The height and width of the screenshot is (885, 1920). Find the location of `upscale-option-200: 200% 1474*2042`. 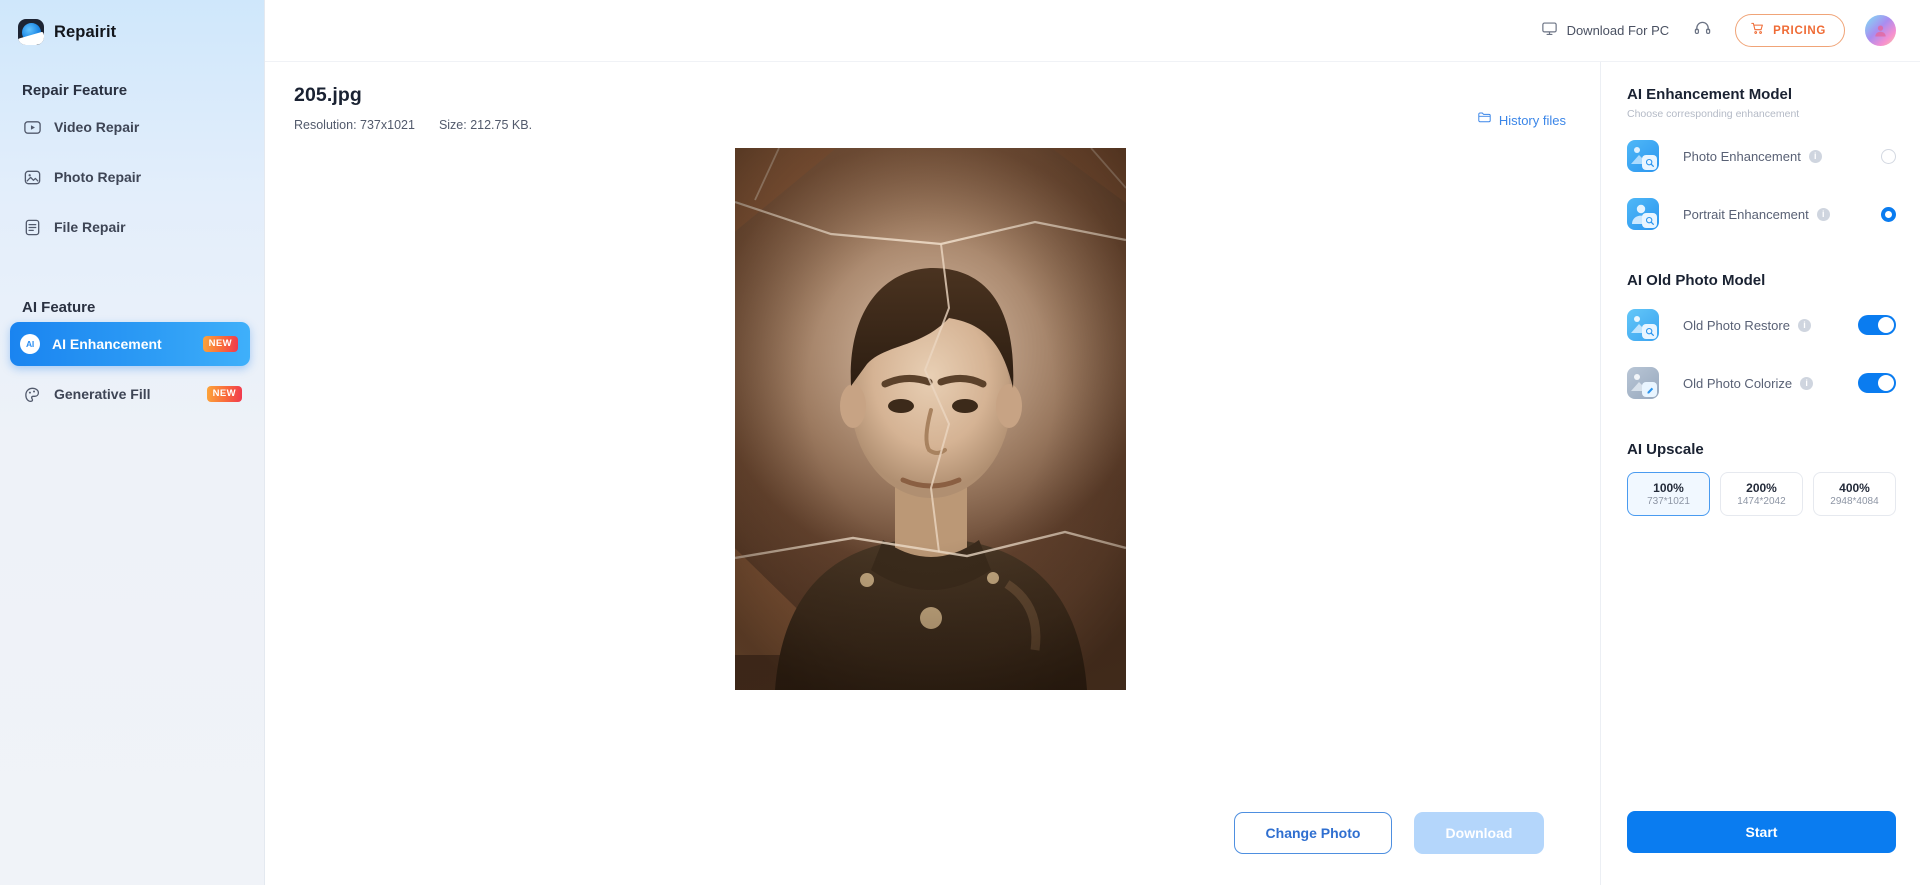

upscale-option-200: 200% 1474*2042 is located at coordinates (1761, 494).